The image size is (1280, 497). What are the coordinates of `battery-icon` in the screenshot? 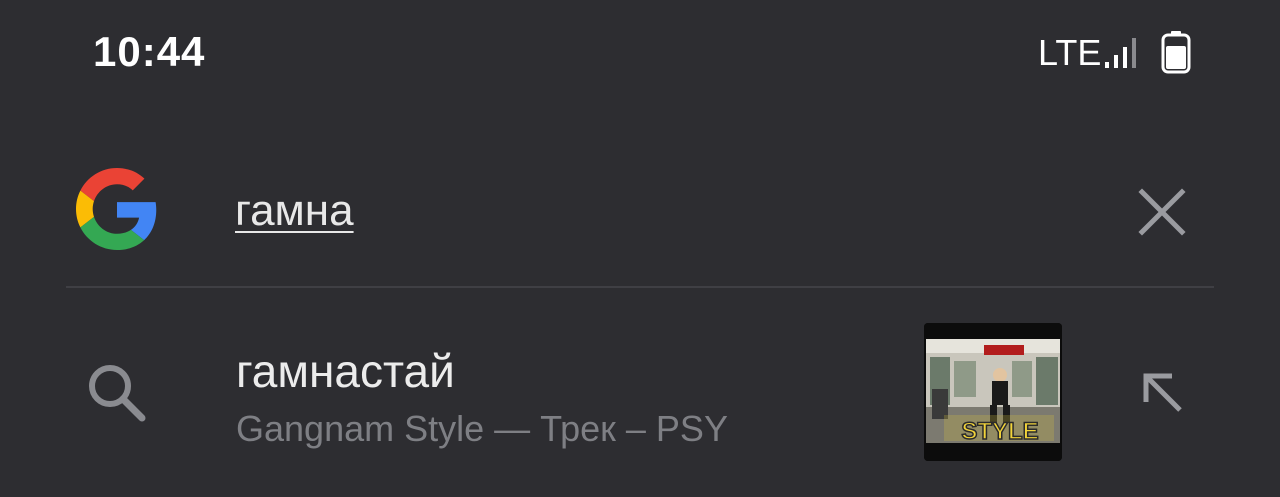 It's located at (1176, 52).